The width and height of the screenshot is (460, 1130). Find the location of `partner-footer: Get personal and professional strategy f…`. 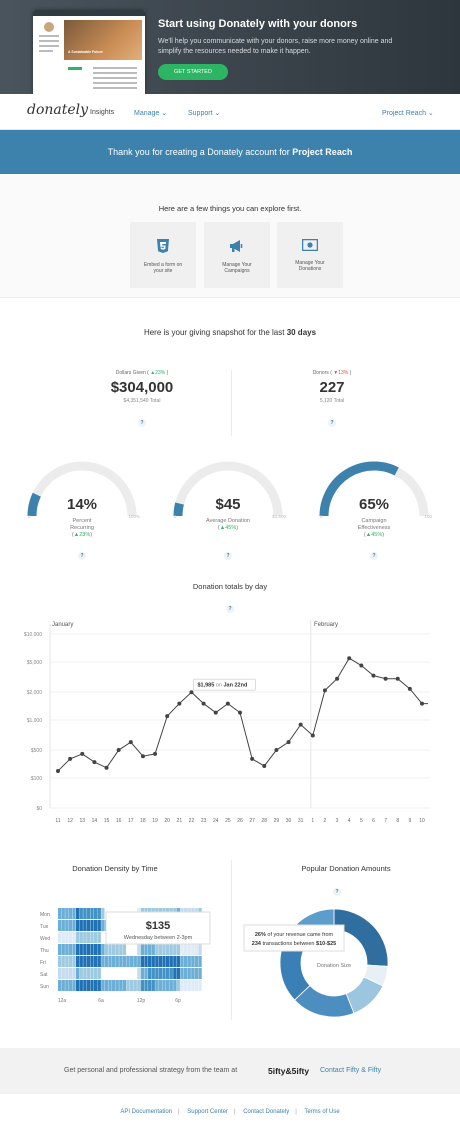

partner-footer: Get personal and professional strategy f… is located at coordinates (230, 1071).